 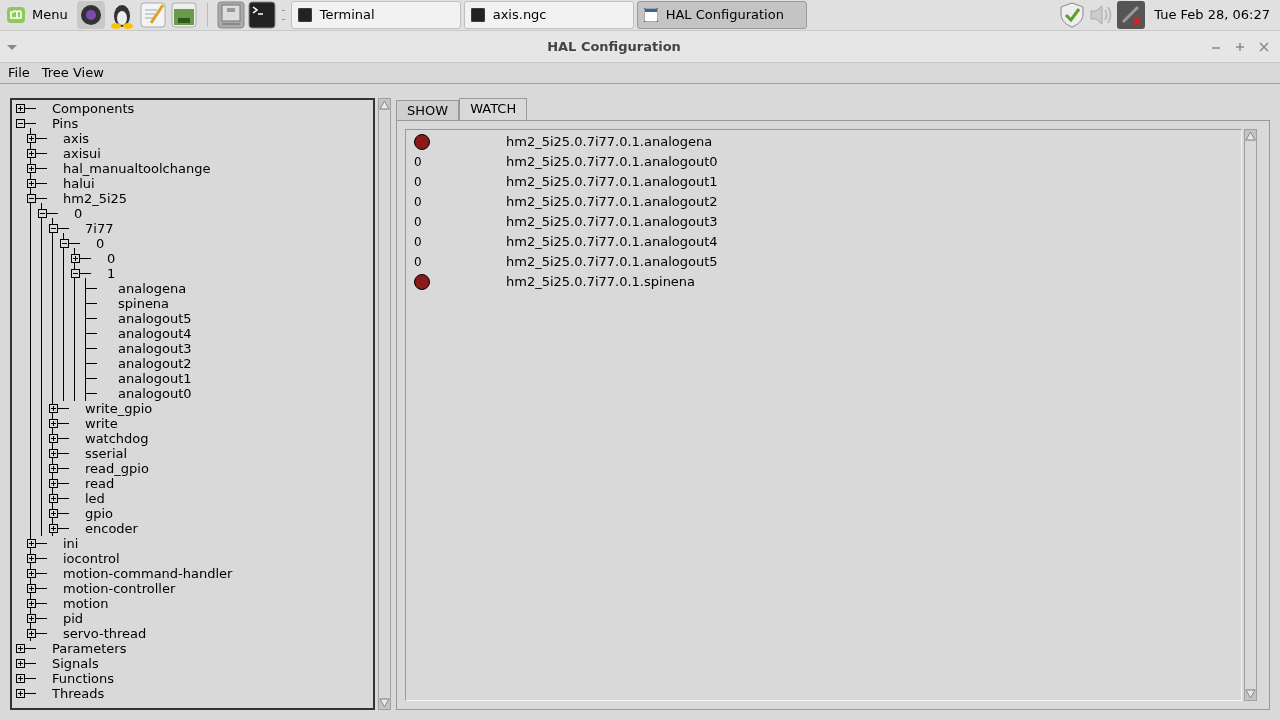 I want to click on taskbar-window-button: Terminal, so click(x=375, y=15).